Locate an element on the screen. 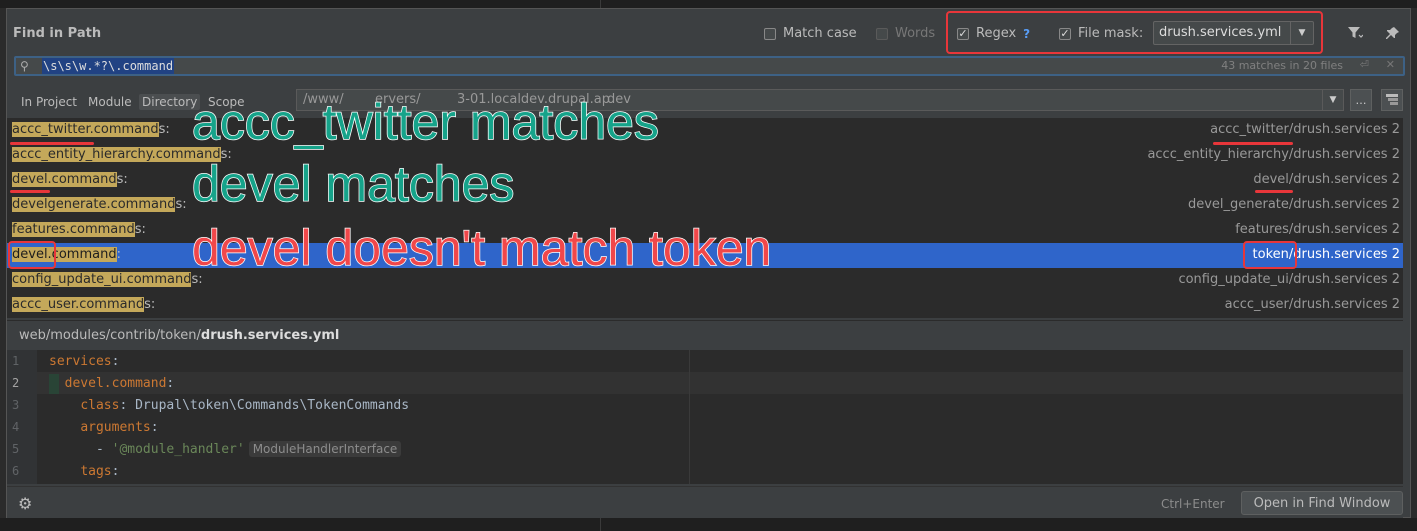  annotation-box-devel is located at coordinates (32, 255).